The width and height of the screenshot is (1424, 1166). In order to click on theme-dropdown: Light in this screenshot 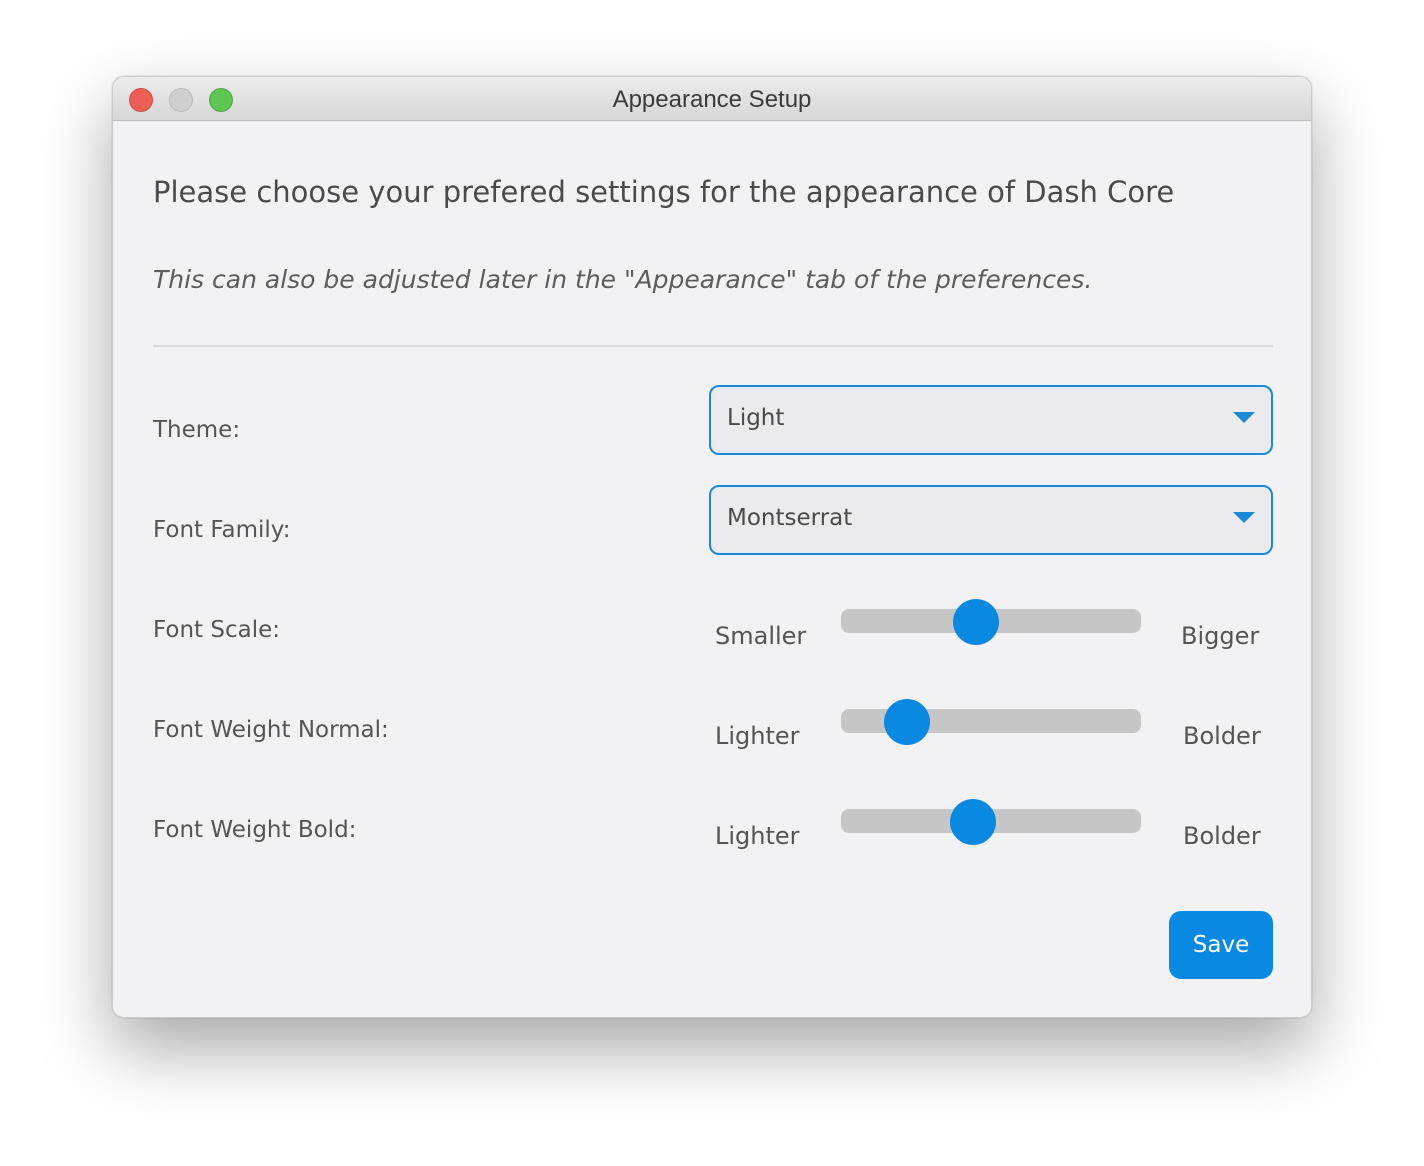, I will do `click(991, 420)`.